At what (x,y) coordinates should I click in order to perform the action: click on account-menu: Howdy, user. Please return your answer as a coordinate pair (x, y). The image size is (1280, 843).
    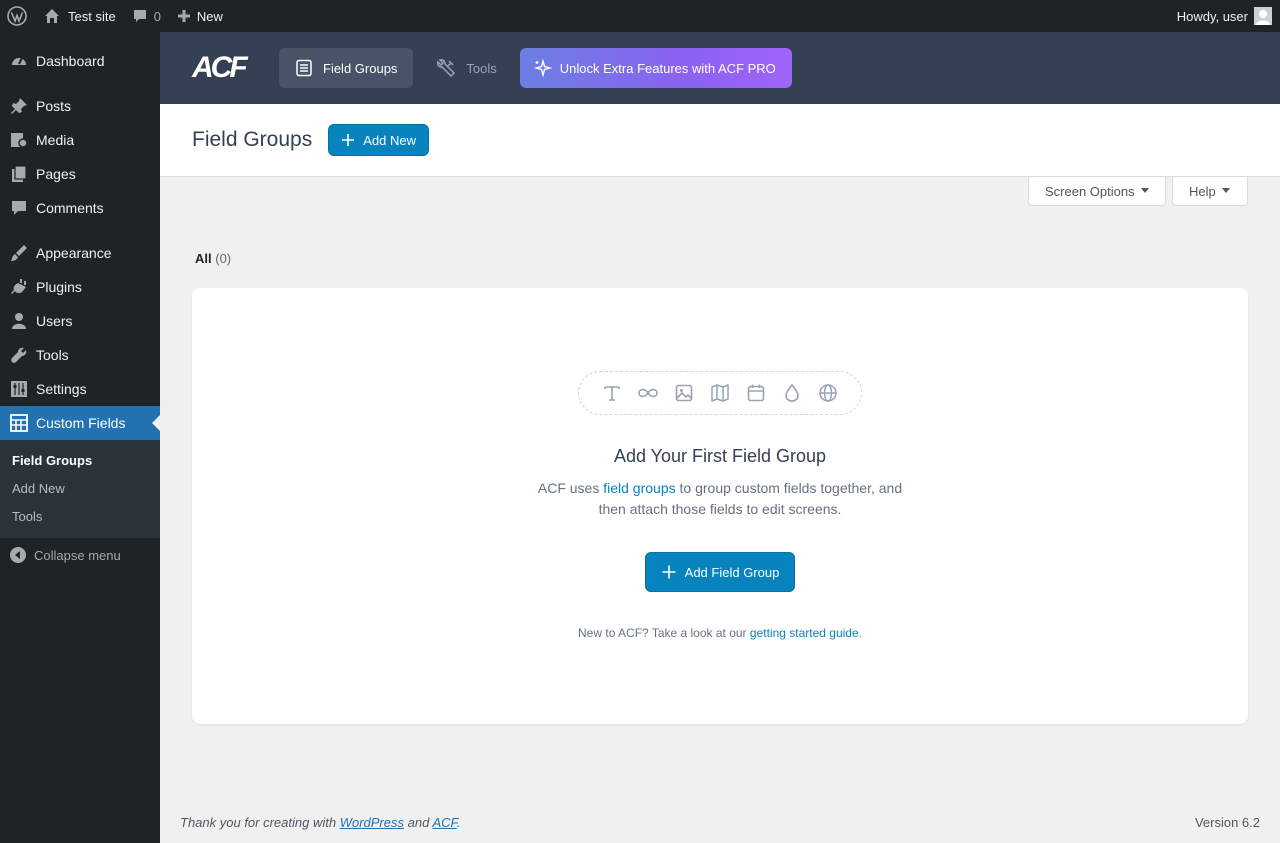
    Looking at the image, I should click on (1224, 16).